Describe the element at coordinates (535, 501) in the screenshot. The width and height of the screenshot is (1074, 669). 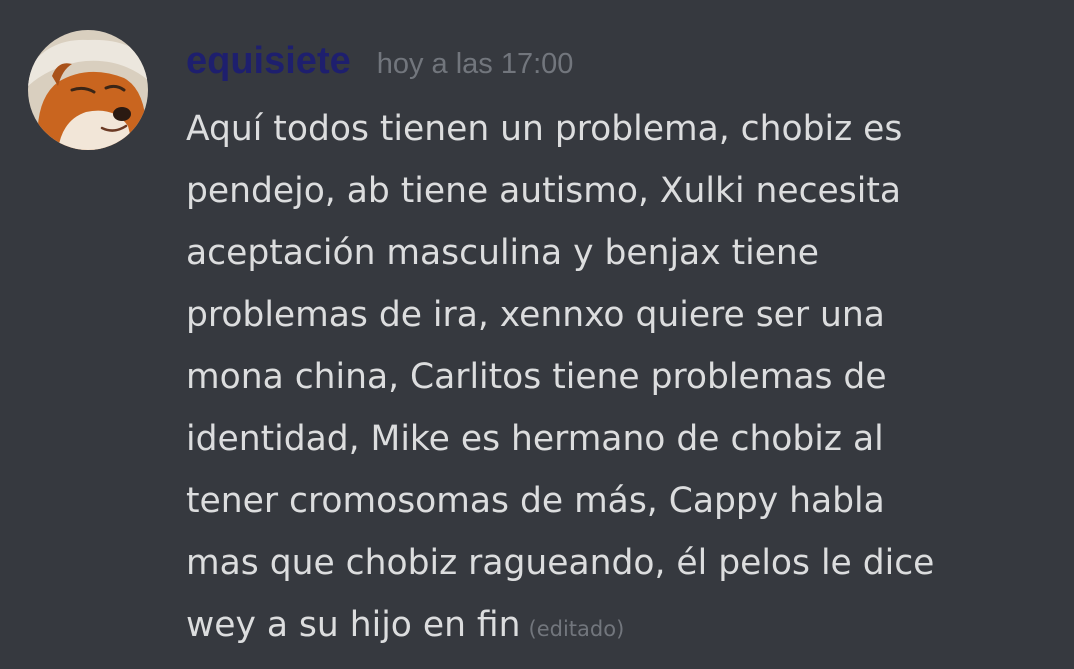
I see `message-line: tener cromosomas de más, Cappy habla` at that location.